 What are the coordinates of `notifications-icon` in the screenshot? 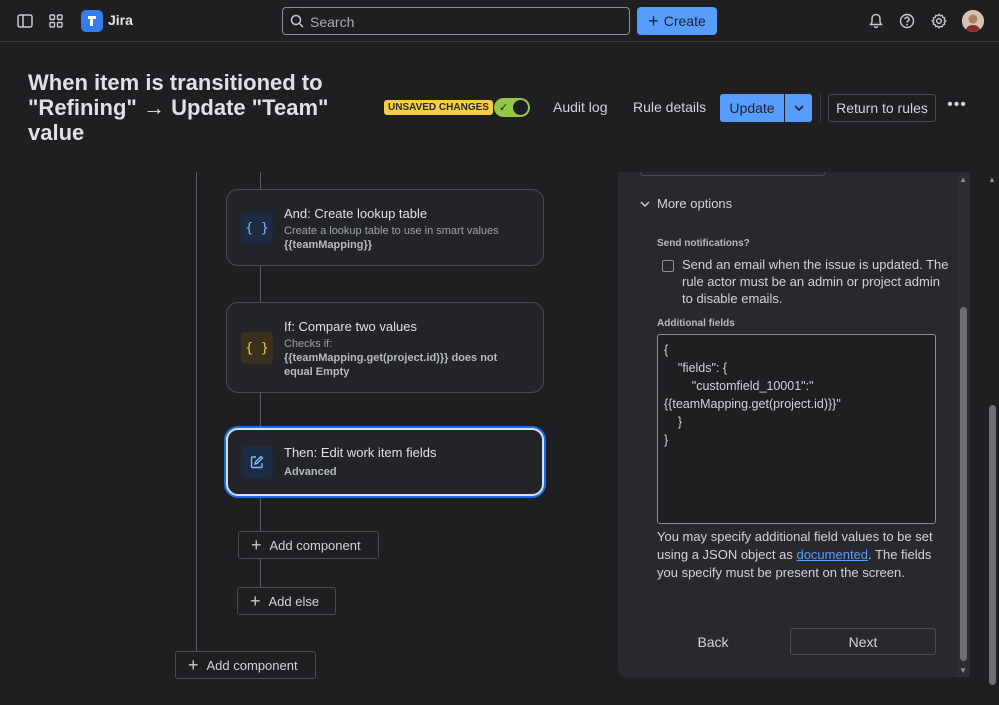 It's located at (876, 21).